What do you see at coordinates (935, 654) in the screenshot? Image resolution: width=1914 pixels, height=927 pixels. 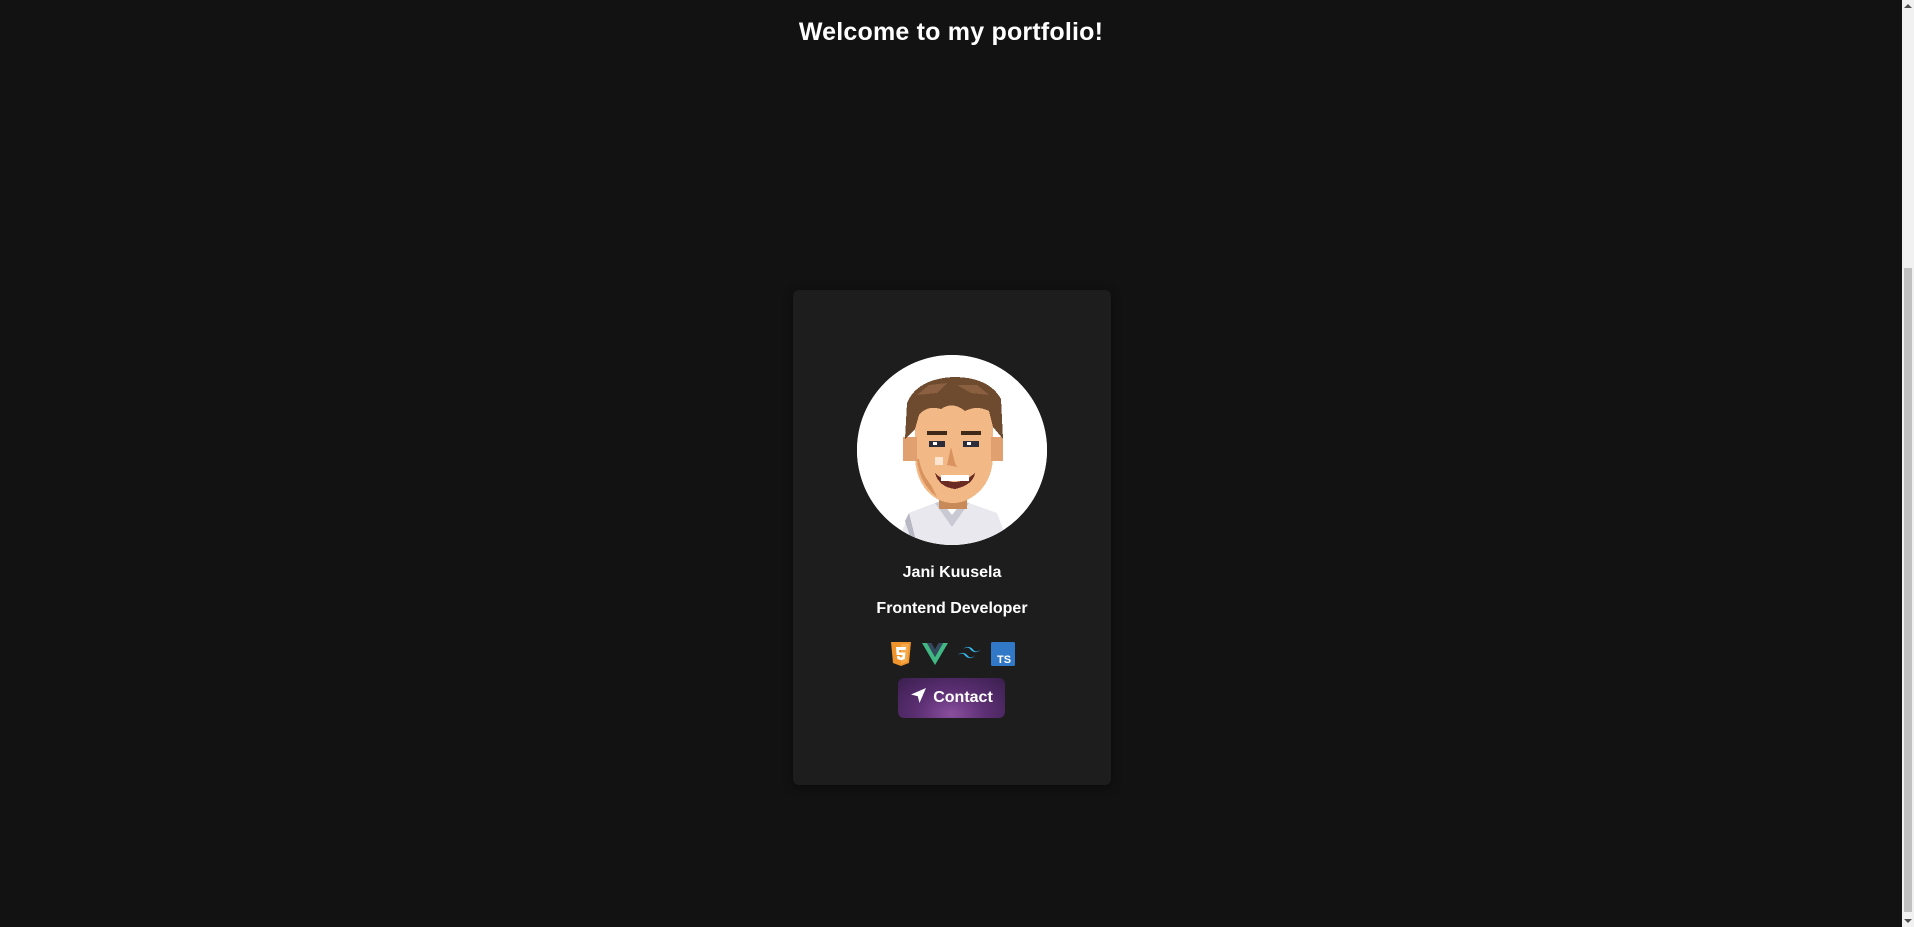 I see `vue-icon` at bounding box center [935, 654].